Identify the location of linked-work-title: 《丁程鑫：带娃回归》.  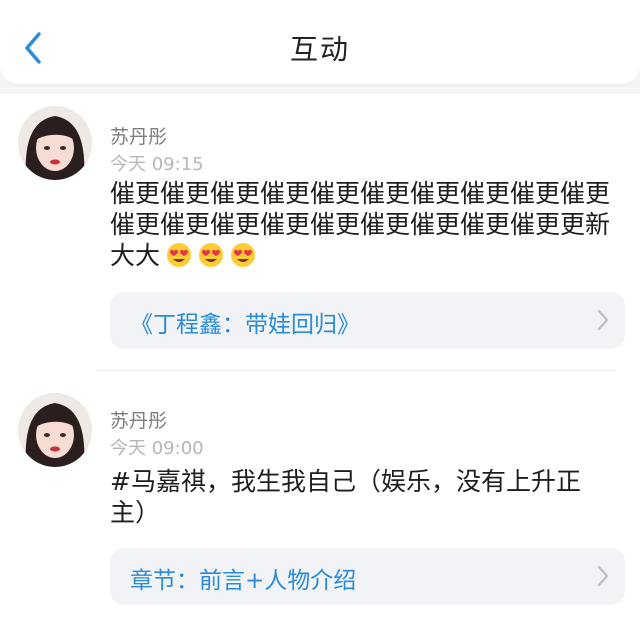
(245, 325).